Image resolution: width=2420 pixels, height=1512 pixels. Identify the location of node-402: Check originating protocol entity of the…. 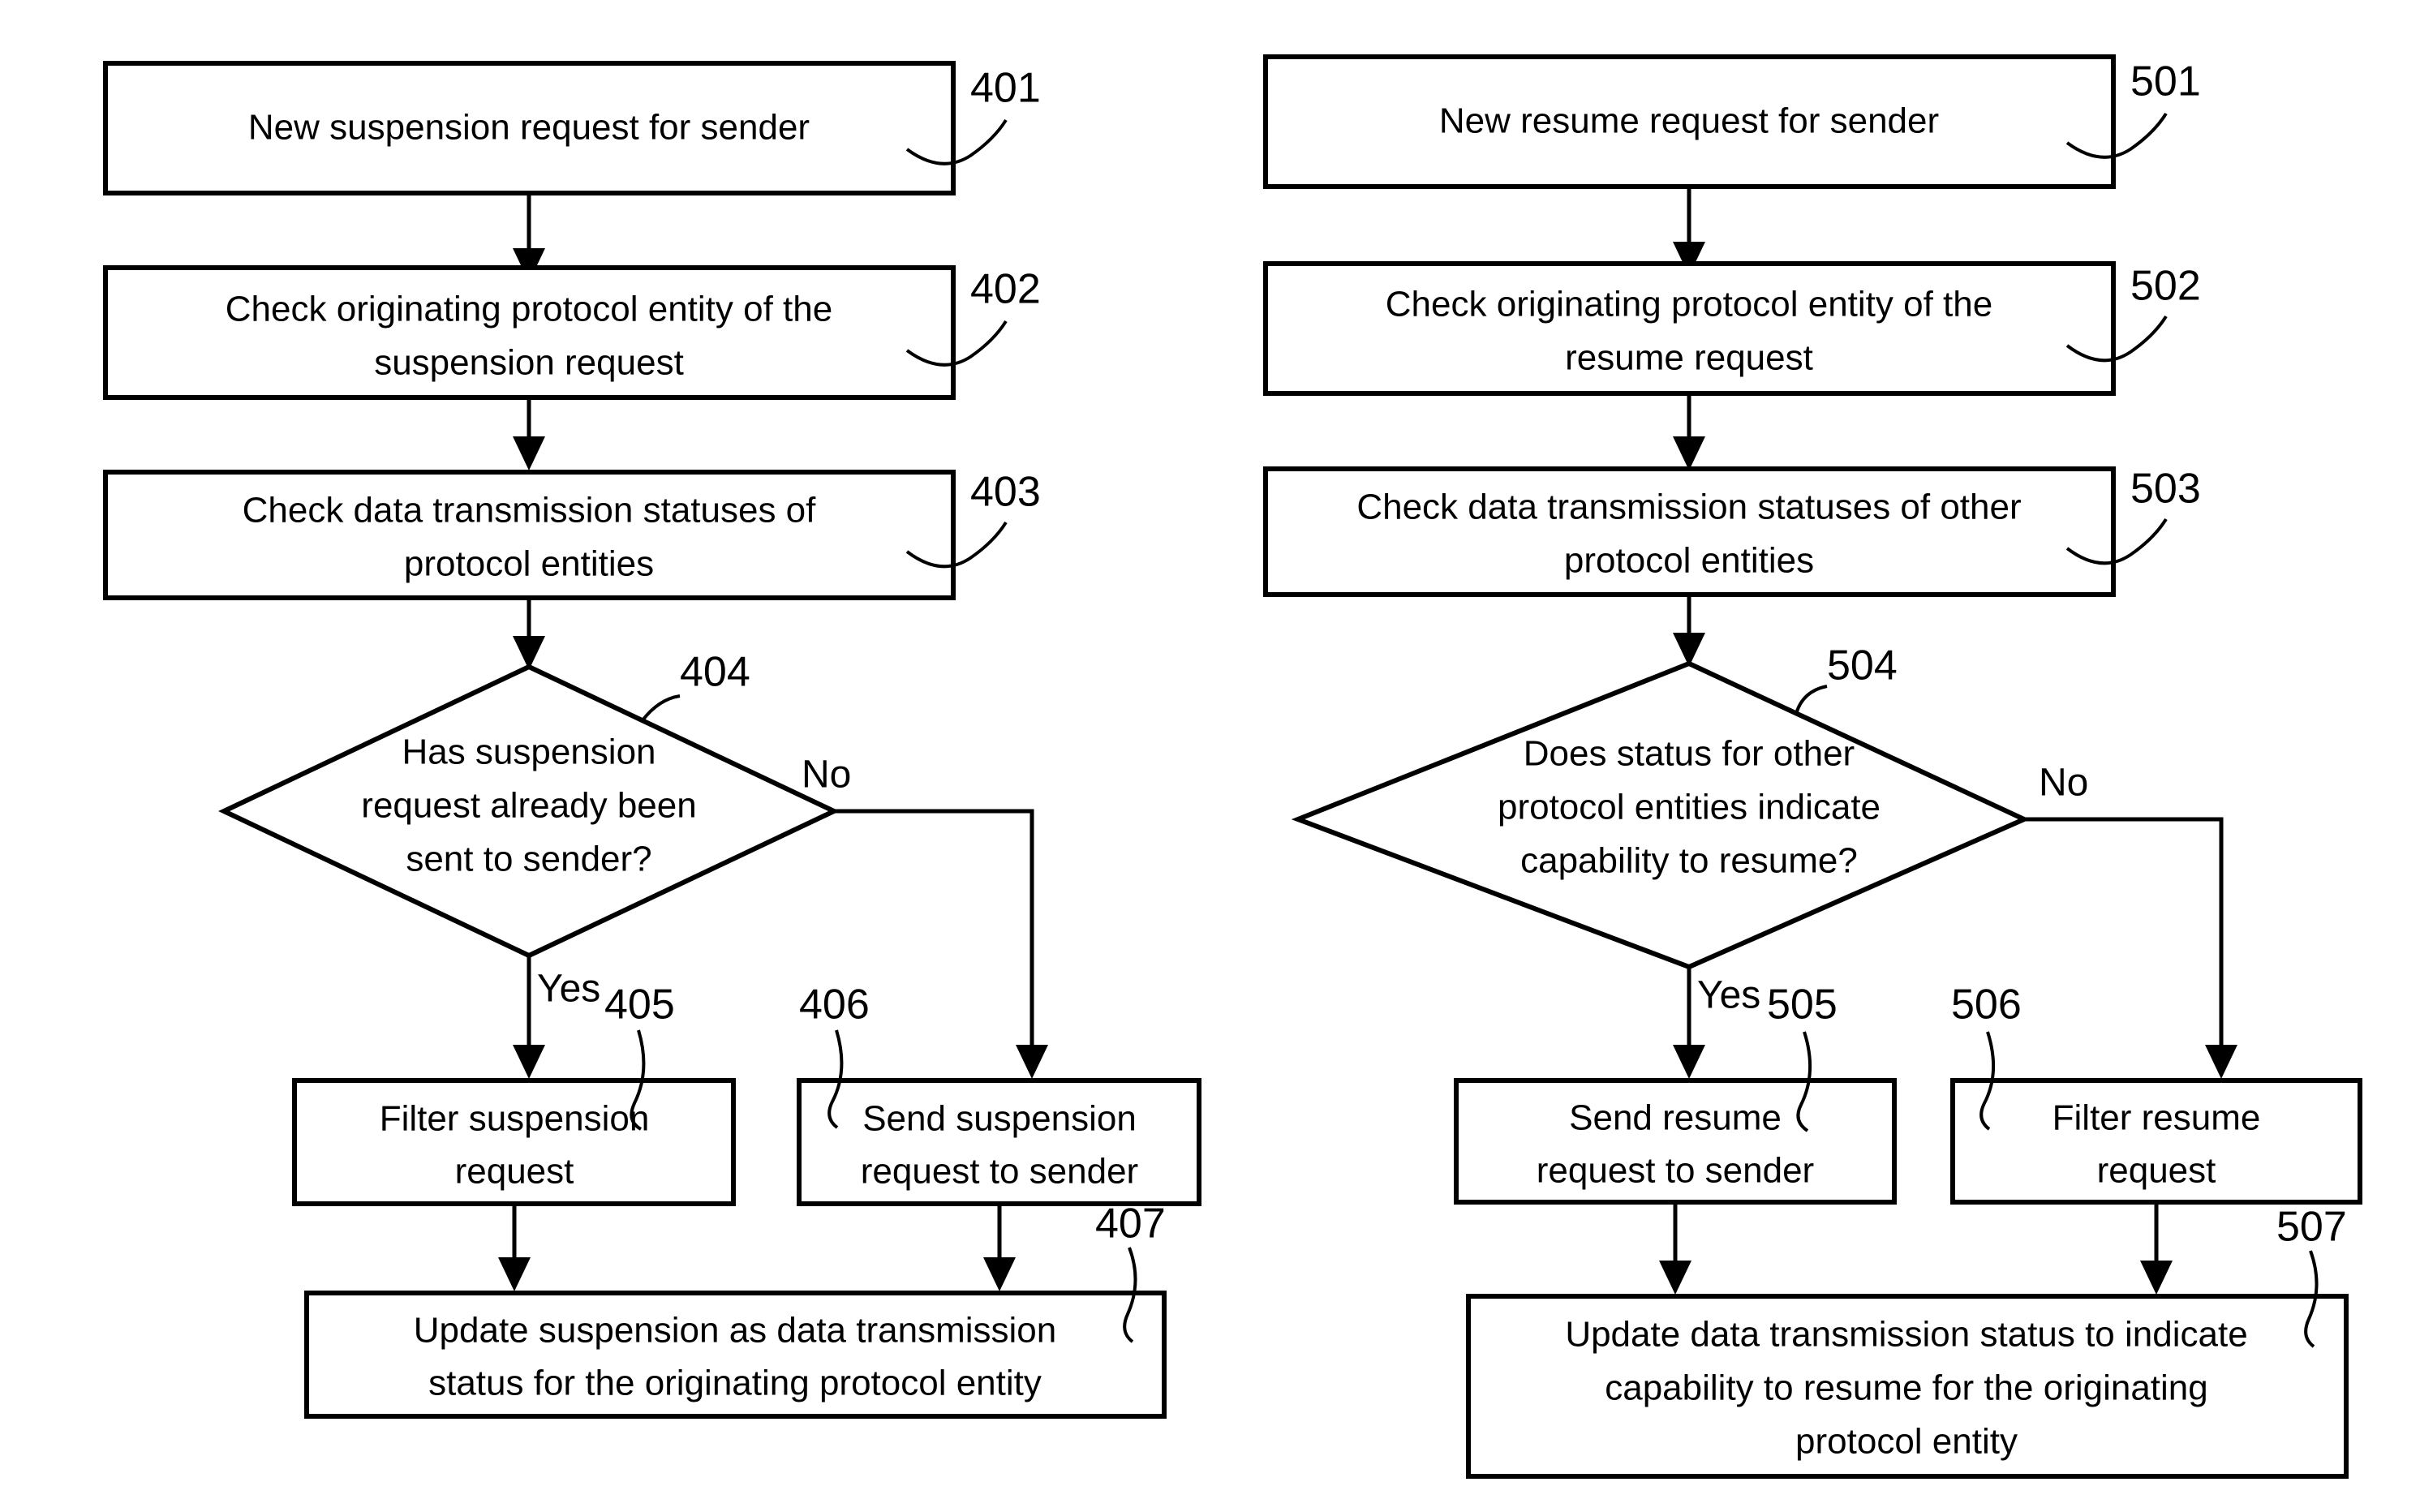
(572, 332).